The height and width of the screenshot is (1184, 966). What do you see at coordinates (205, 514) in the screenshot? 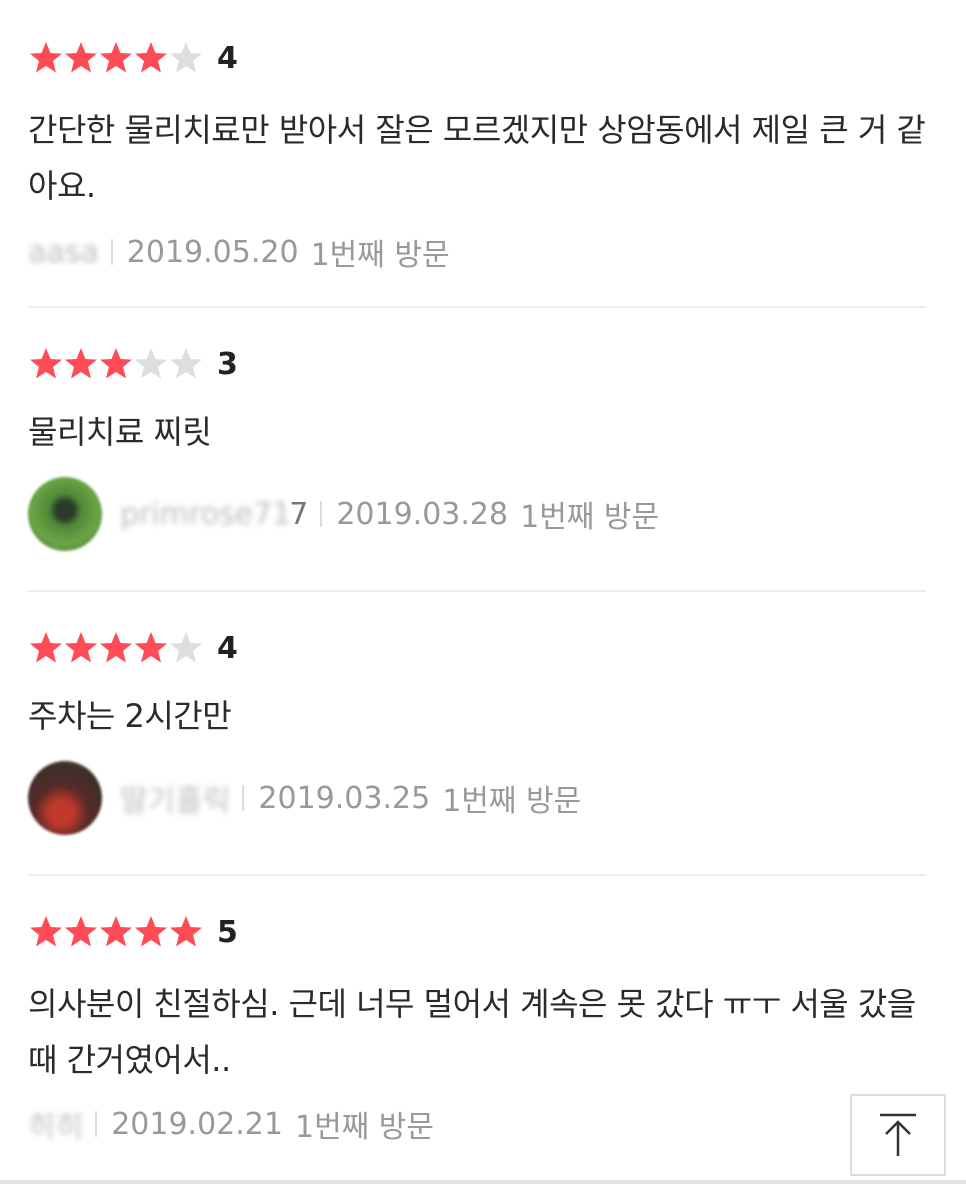
I see `reviewer-nickname: primrose71` at bounding box center [205, 514].